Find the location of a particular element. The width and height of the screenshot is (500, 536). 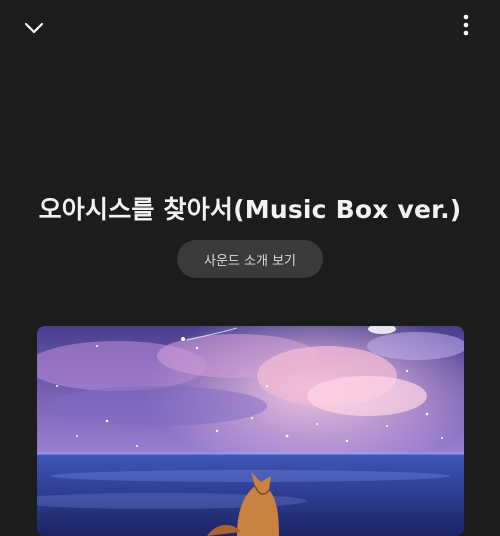

track-title: 오아시스를 찾아서(Music Box ver.) is located at coordinates (250, 209).